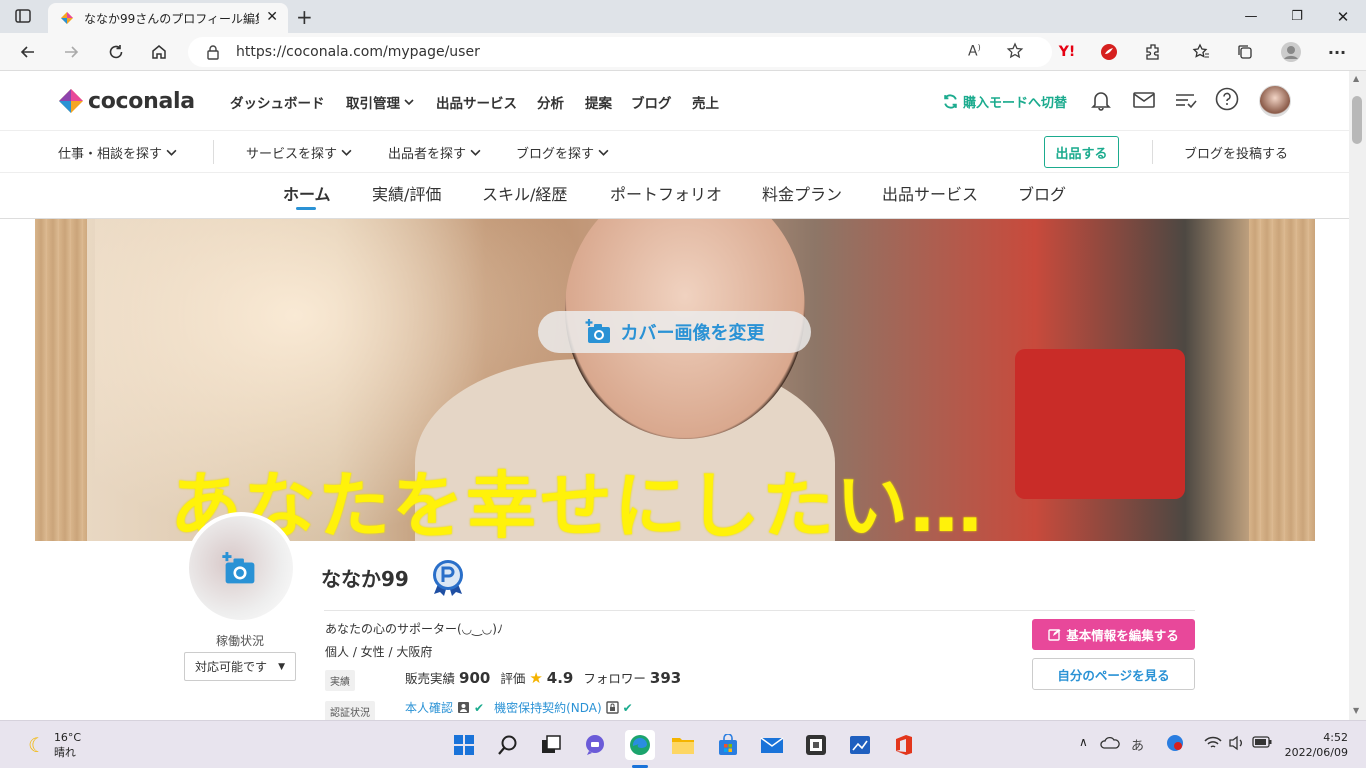  I want to click on weather-widget: ☾ 16°C 晴れ, so click(54, 745).